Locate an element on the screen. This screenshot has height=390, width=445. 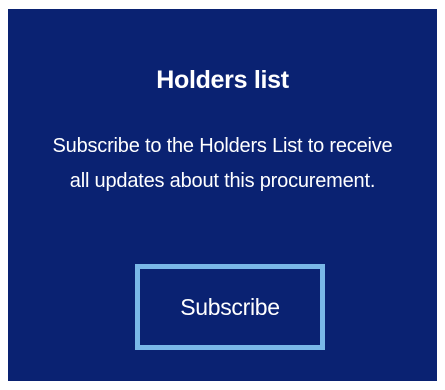
subscribe-button: Subscribe is located at coordinates (230, 307).